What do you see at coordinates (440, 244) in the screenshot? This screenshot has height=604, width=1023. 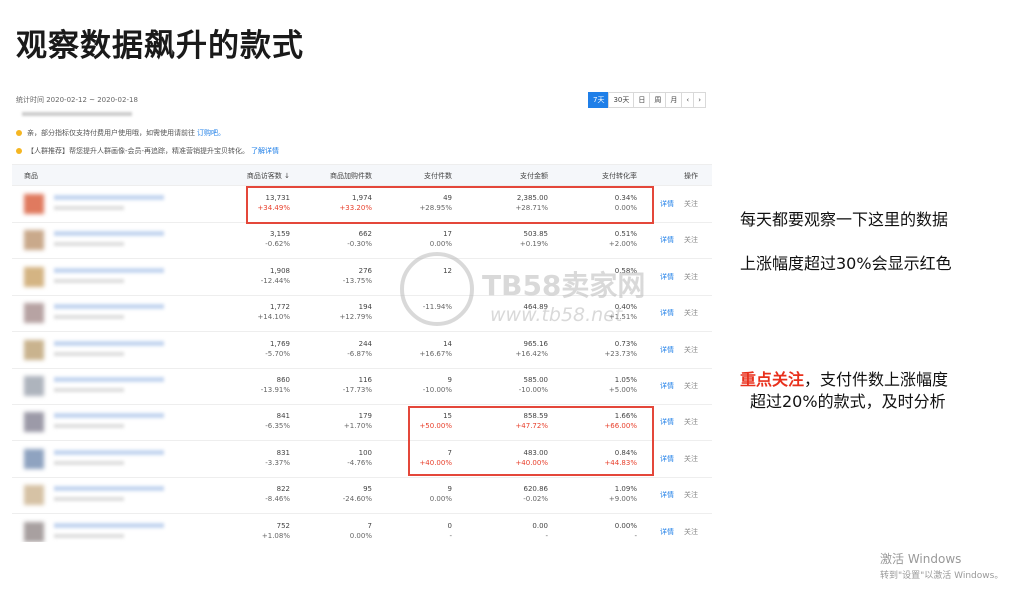 I see `paid-change: 0.00%` at bounding box center [440, 244].